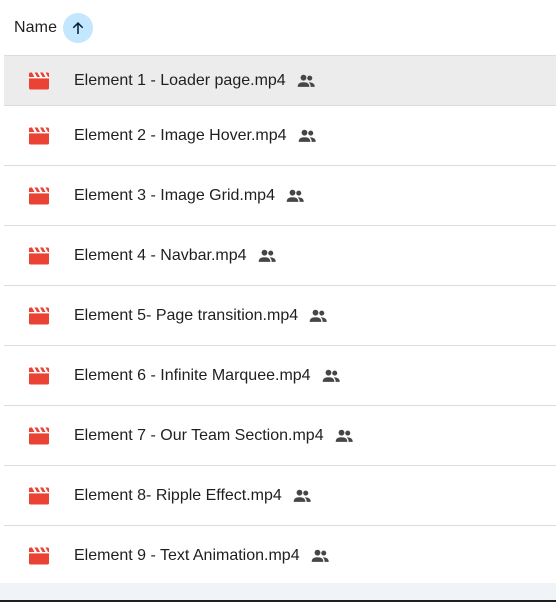 The image size is (556, 602). What do you see at coordinates (187, 555) in the screenshot?
I see `file-name: Element 9 - Text Animation.mp4` at bounding box center [187, 555].